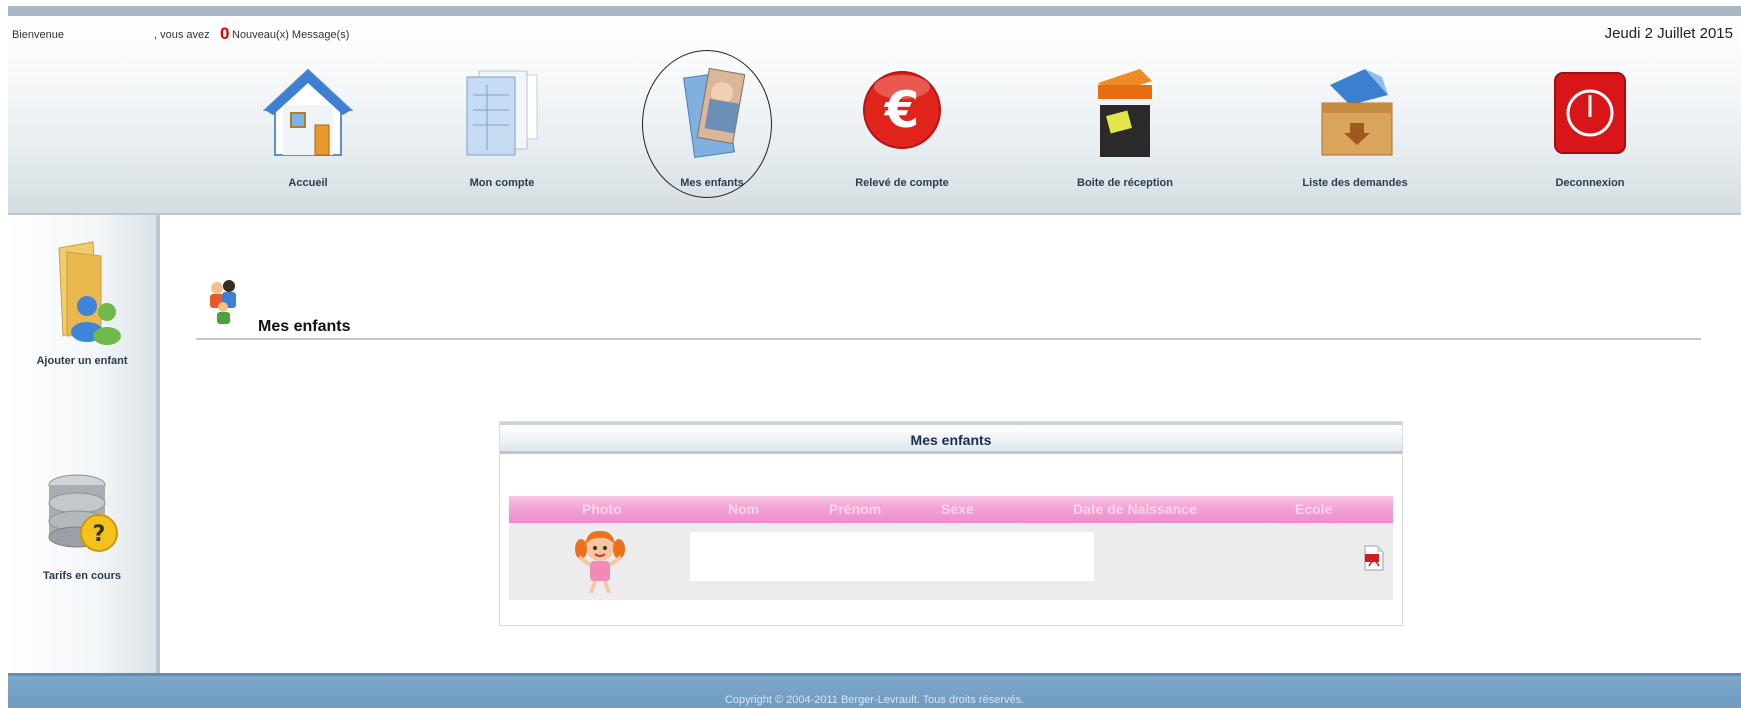 The image size is (1741, 708). I want to click on nav-liste-des-demandes: Liste des demandes, so click(1355, 127).